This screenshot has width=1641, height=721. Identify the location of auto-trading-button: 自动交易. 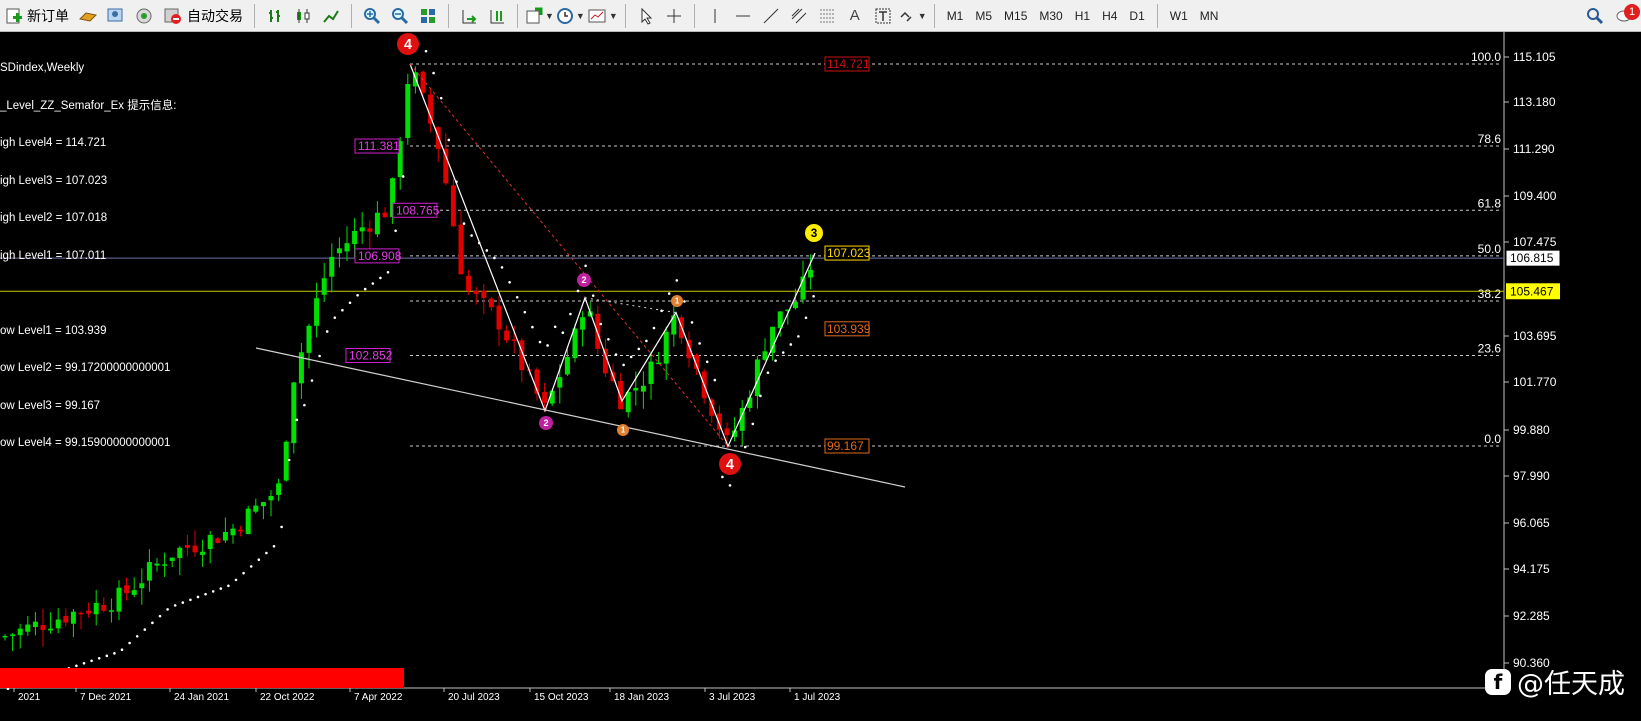
(203, 16).